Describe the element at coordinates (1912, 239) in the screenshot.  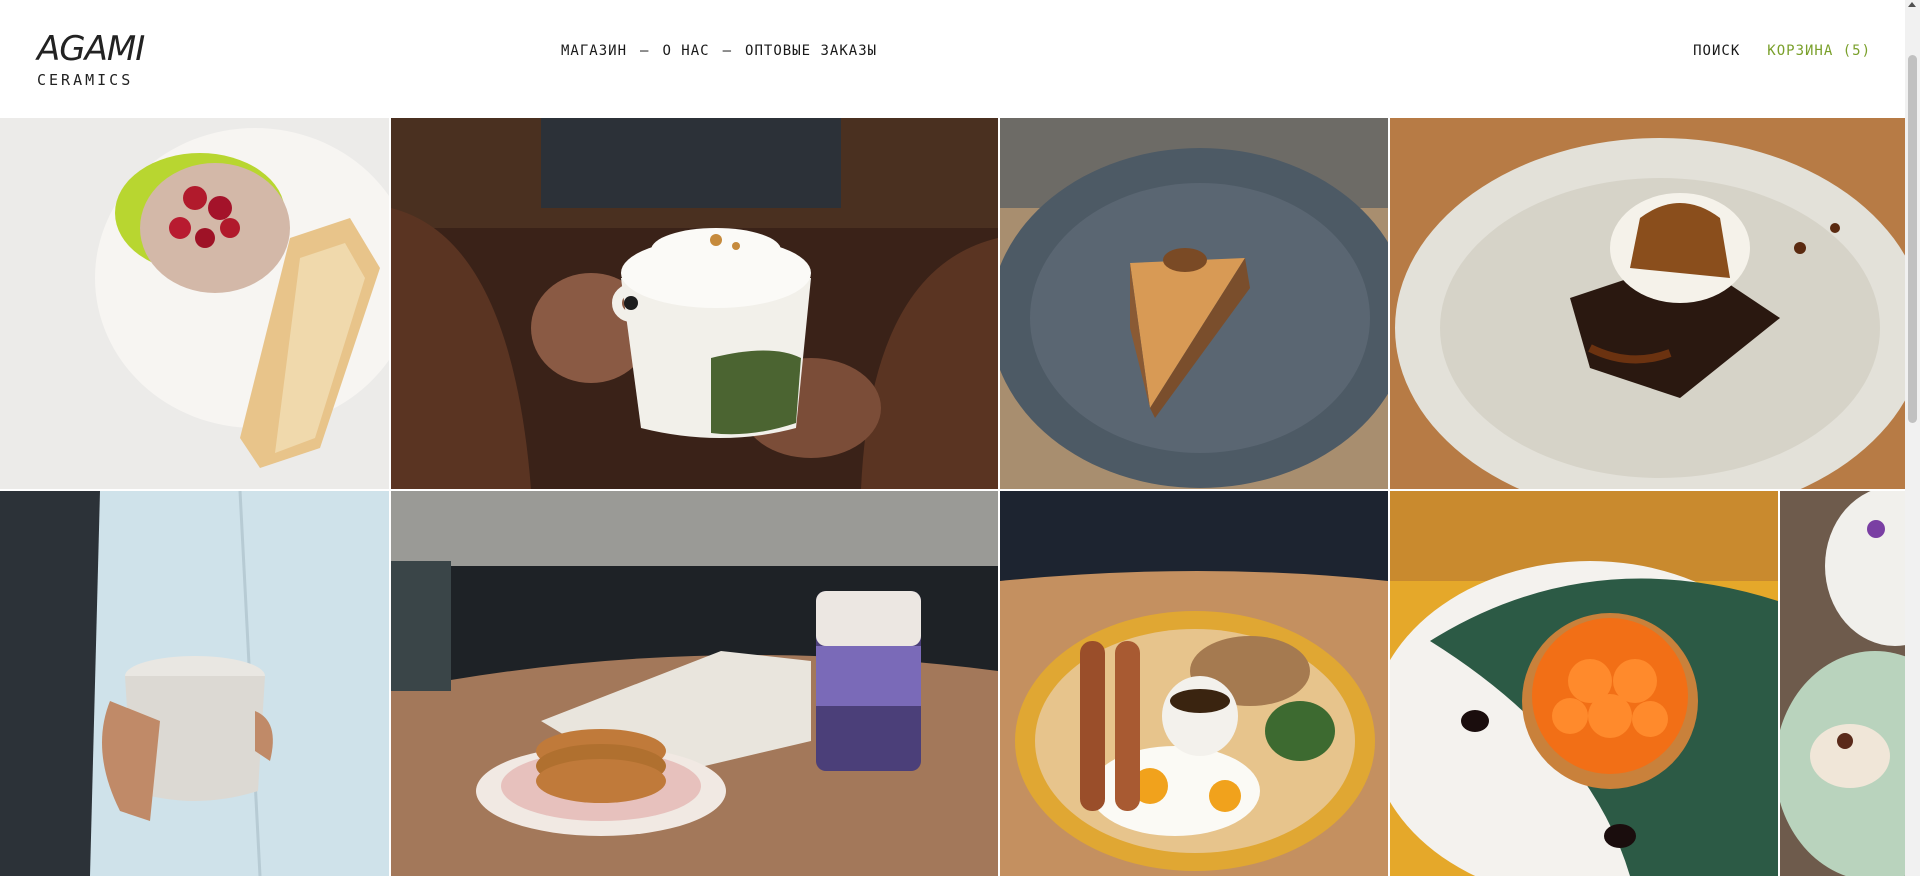
I see `scroll-thumb` at that location.